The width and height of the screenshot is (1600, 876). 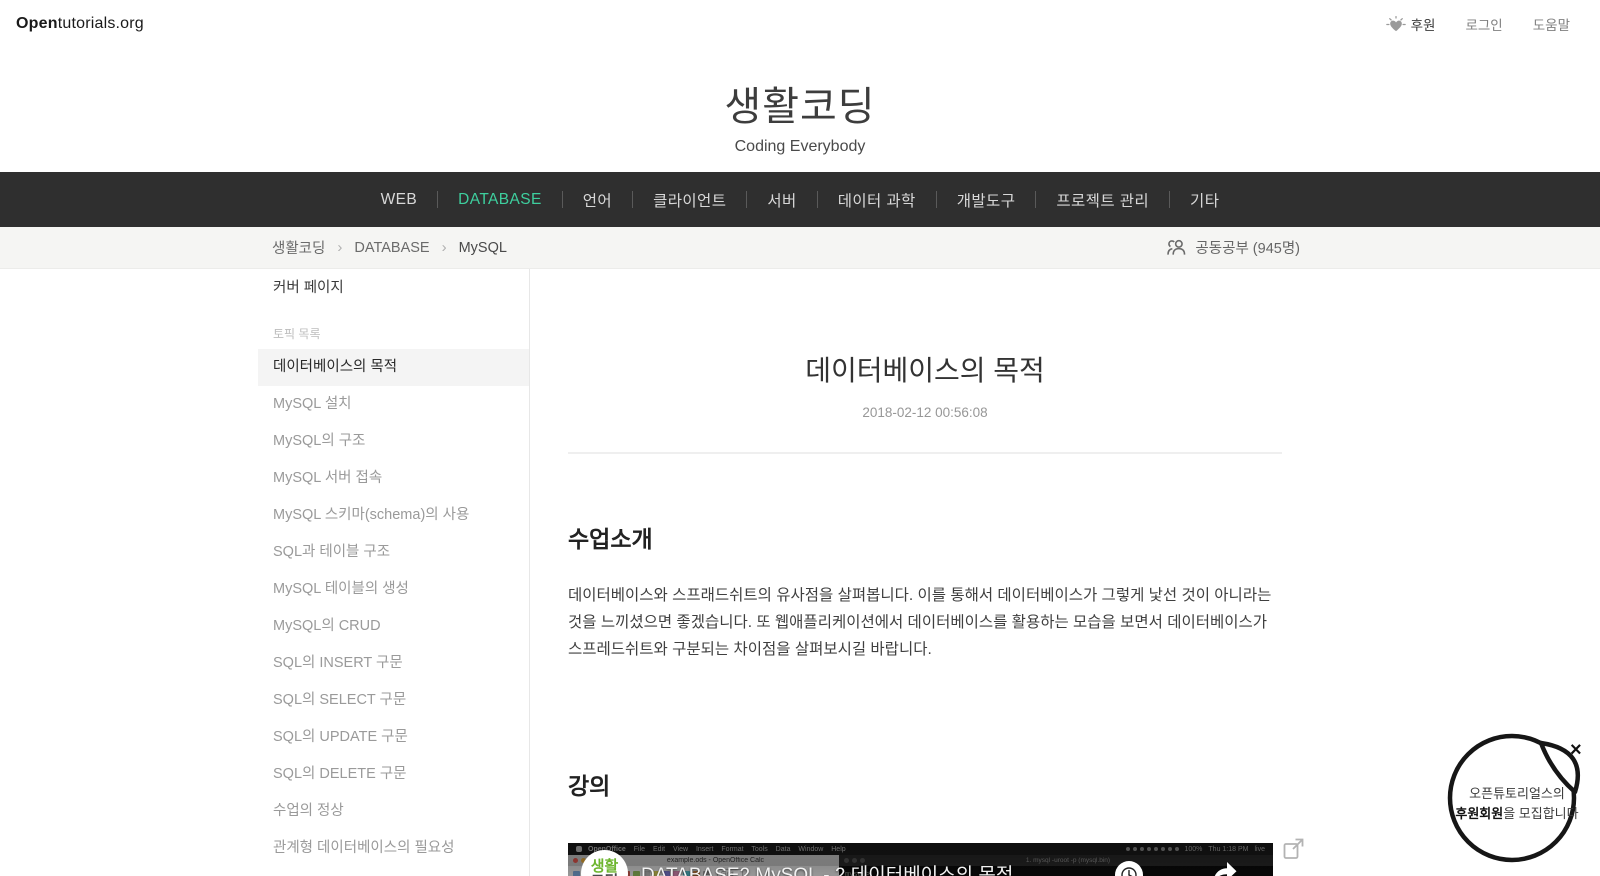 What do you see at coordinates (393, 737) in the screenshot?
I see `sidebar-topic: SQL의 UPDATE 구문` at bounding box center [393, 737].